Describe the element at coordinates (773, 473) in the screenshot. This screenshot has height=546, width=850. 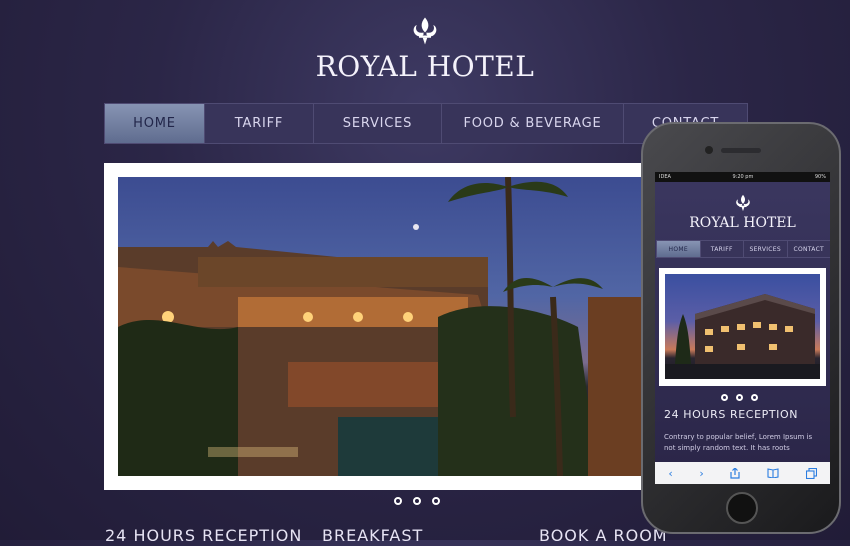
I see `bookmarks-icon` at that location.